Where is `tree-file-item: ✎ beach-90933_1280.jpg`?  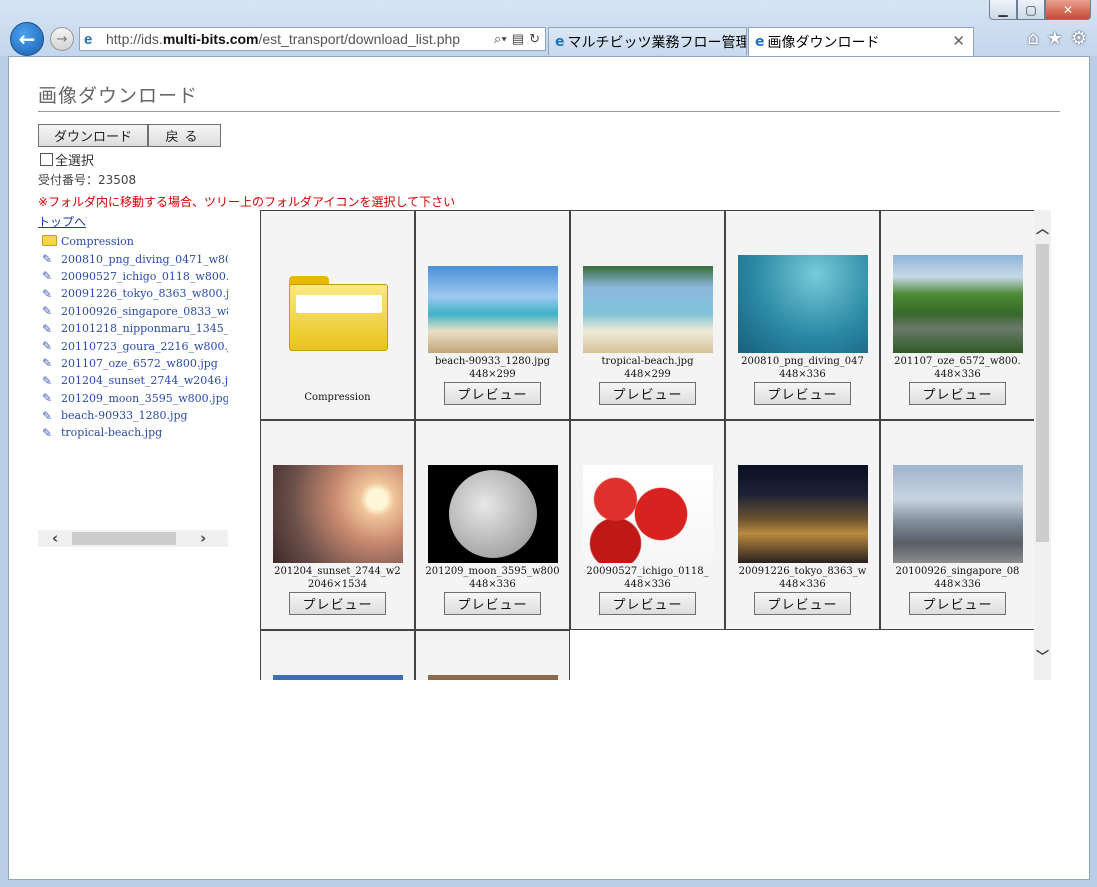
tree-file-item: ✎ beach-90933_1280.jpg is located at coordinates (135, 415).